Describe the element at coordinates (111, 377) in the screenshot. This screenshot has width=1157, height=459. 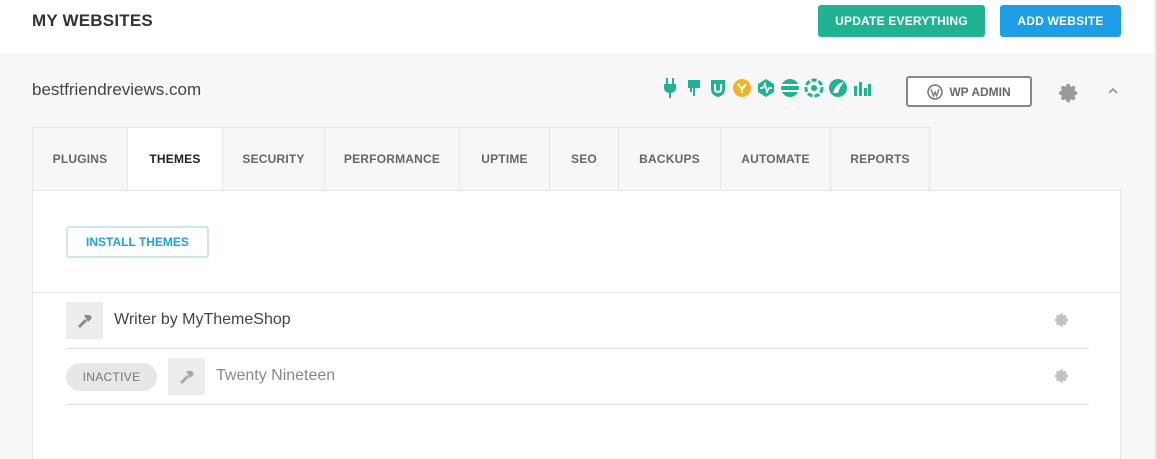
I see `inactive-badge: INACTIVE` at that location.